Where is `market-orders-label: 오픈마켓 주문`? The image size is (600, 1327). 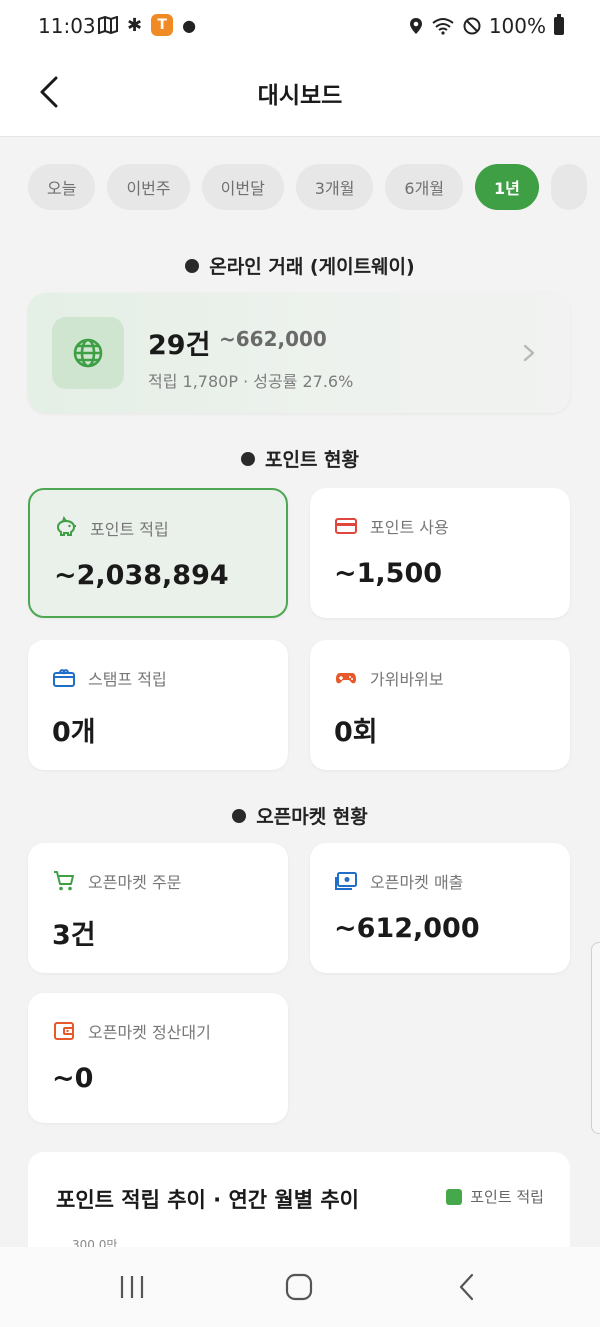
market-orders-label: 오픈마켓 주문 is located at coordinates (135, 882).